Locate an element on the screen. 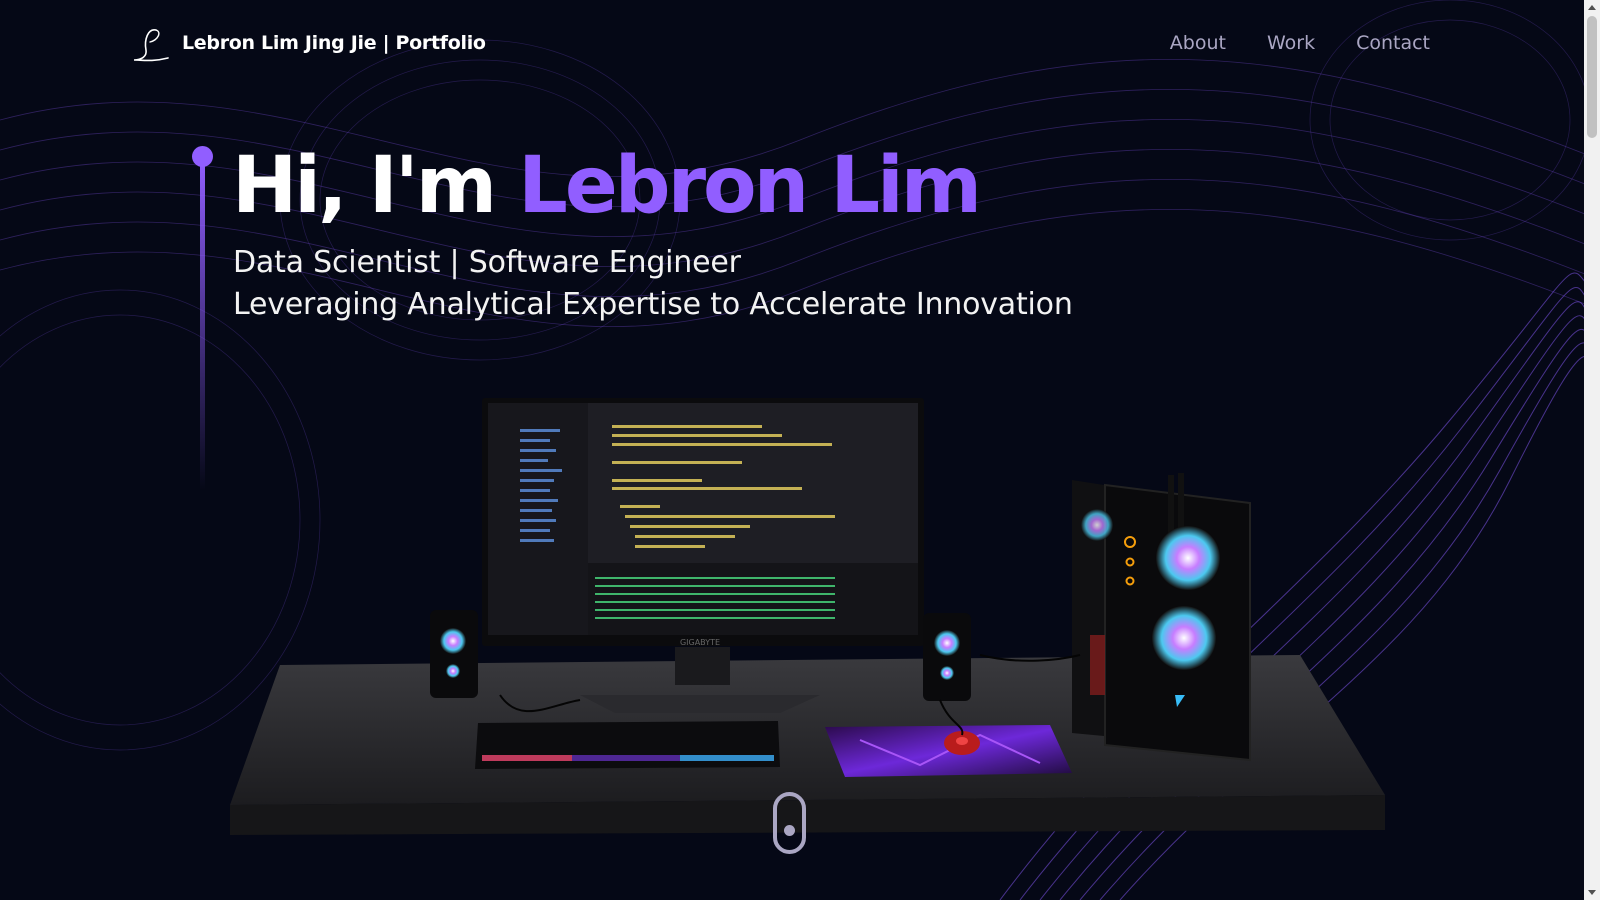 The width and height of the screenshot is (1600, 900). brand-title: Lebron Lim Jing Jie | Portfolio is located at coordinates (334, 43).